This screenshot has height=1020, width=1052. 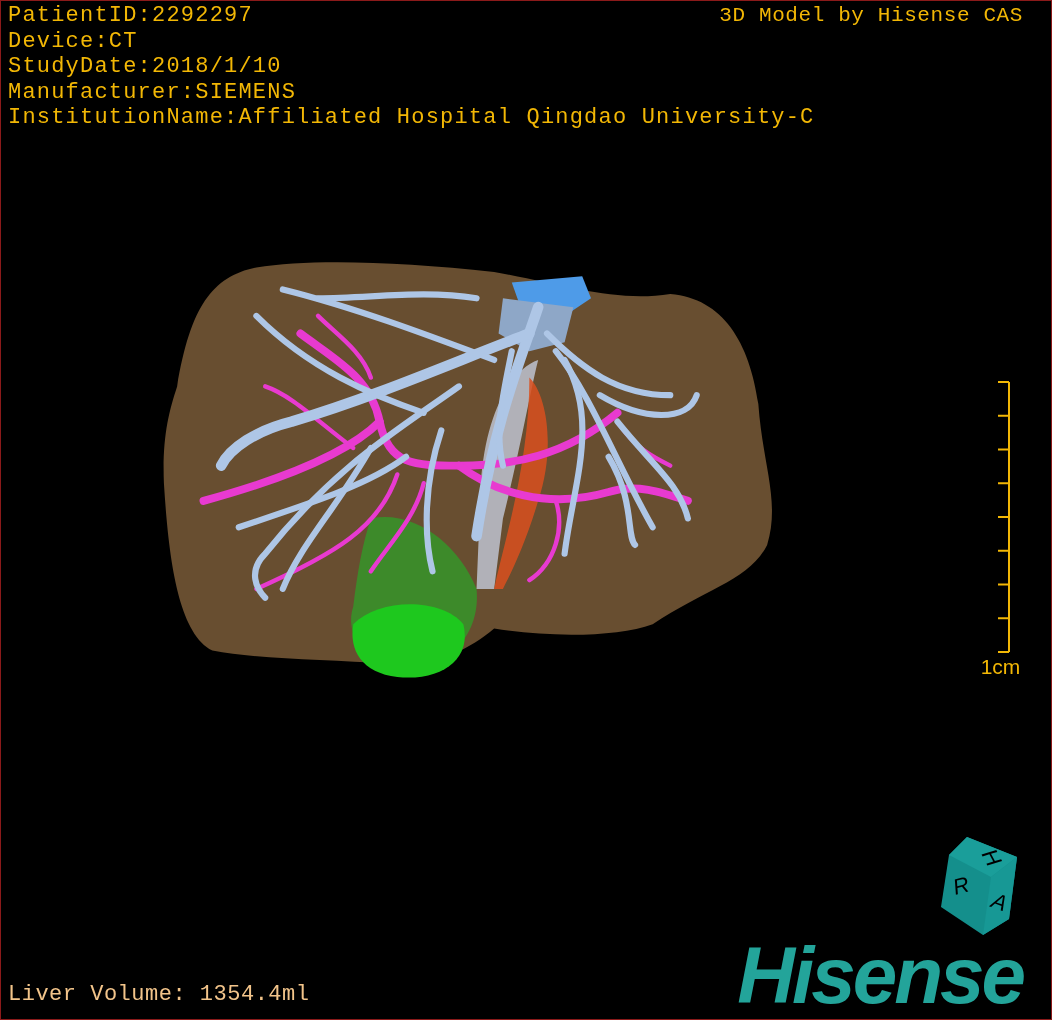 What do you see at coordinates (412, 118) in the screenshot?
I see `patient-info-text: InstitutionName:Affiliated Hospital Qingdao University-C` at bounding box center [412, 118].